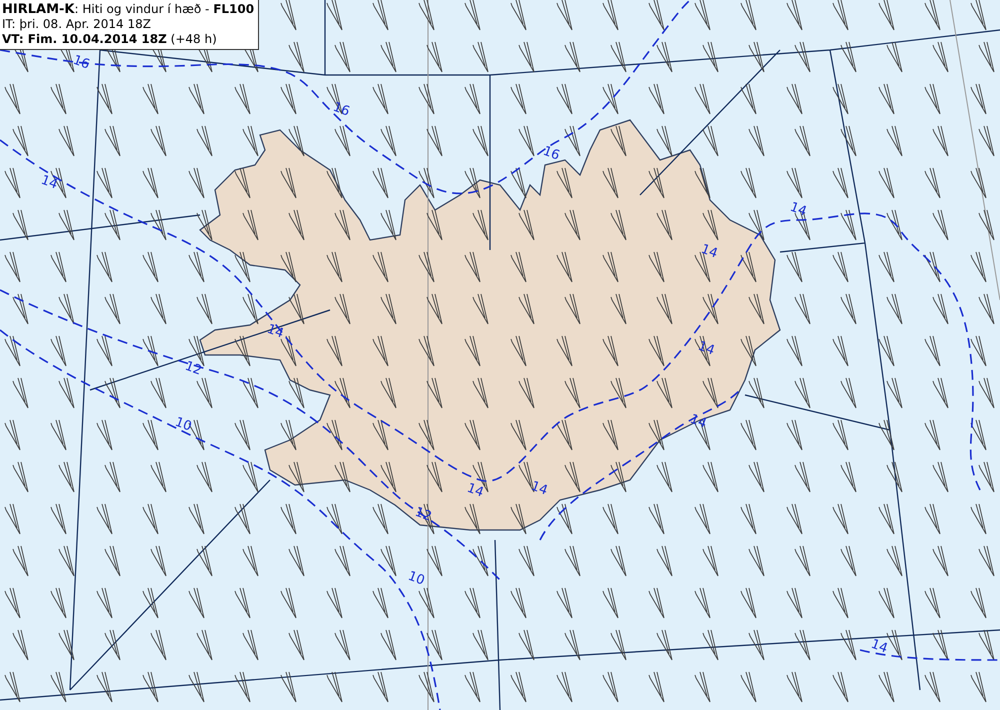 This screenshot has height=710, width=1000. What do you see at coordinates (193, 368) in the screenshot?
I see `isotherm-label: 12` at bounding box center [193, 368].